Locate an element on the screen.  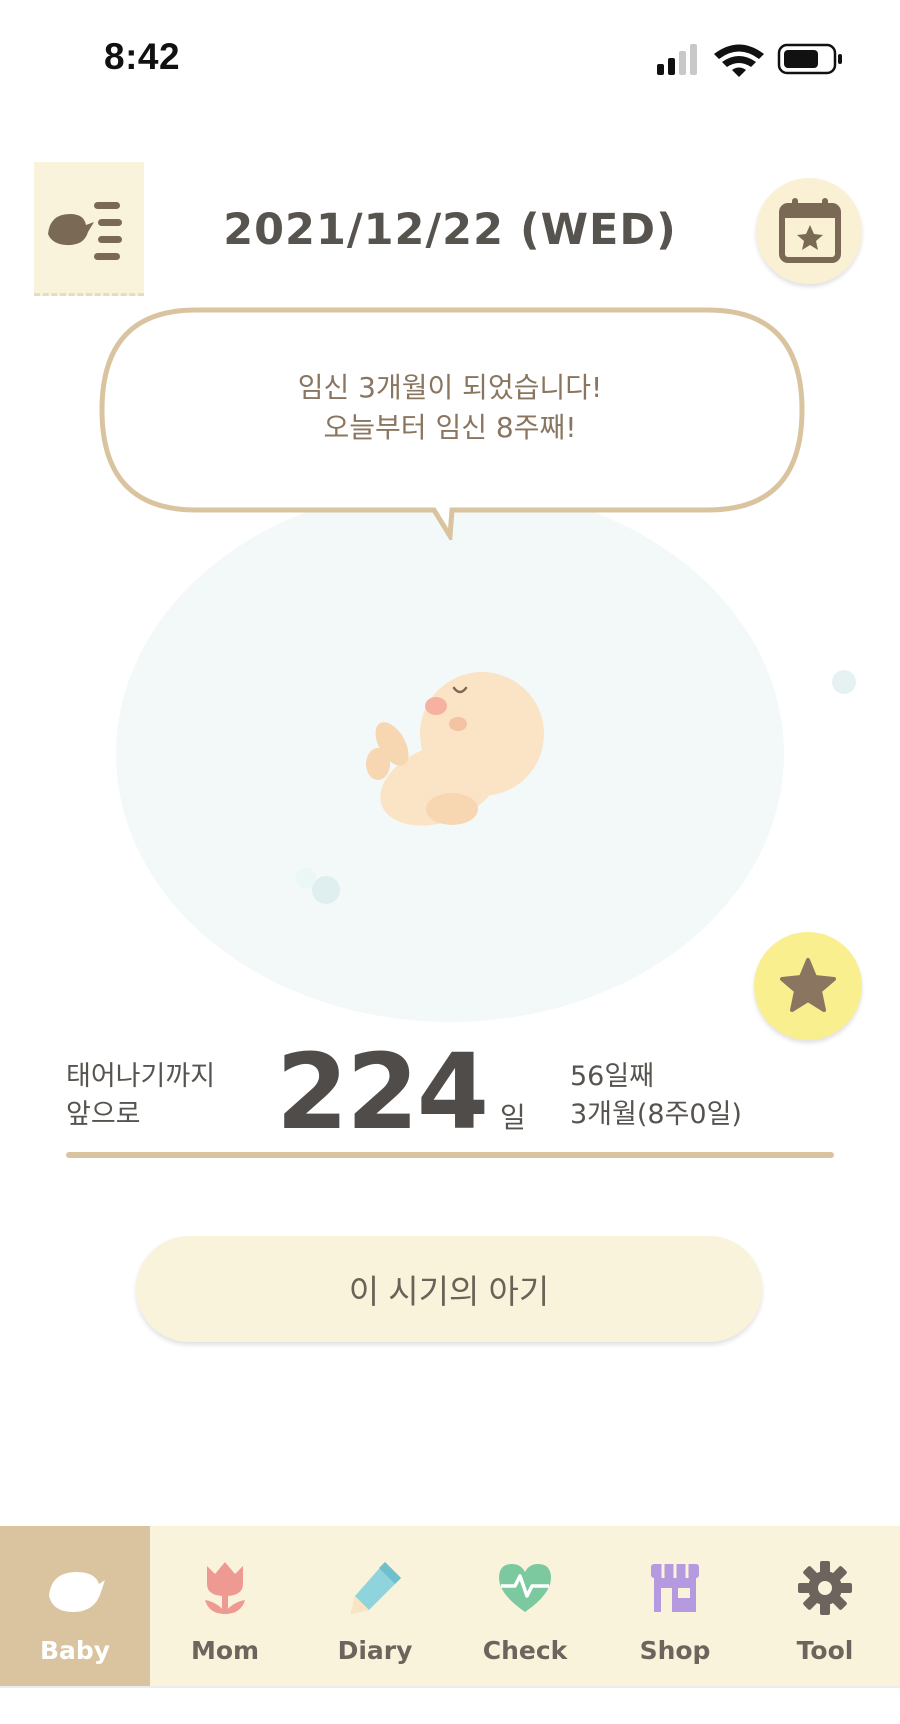
tab-diary: Diary is located at coordinates (375, 1606).